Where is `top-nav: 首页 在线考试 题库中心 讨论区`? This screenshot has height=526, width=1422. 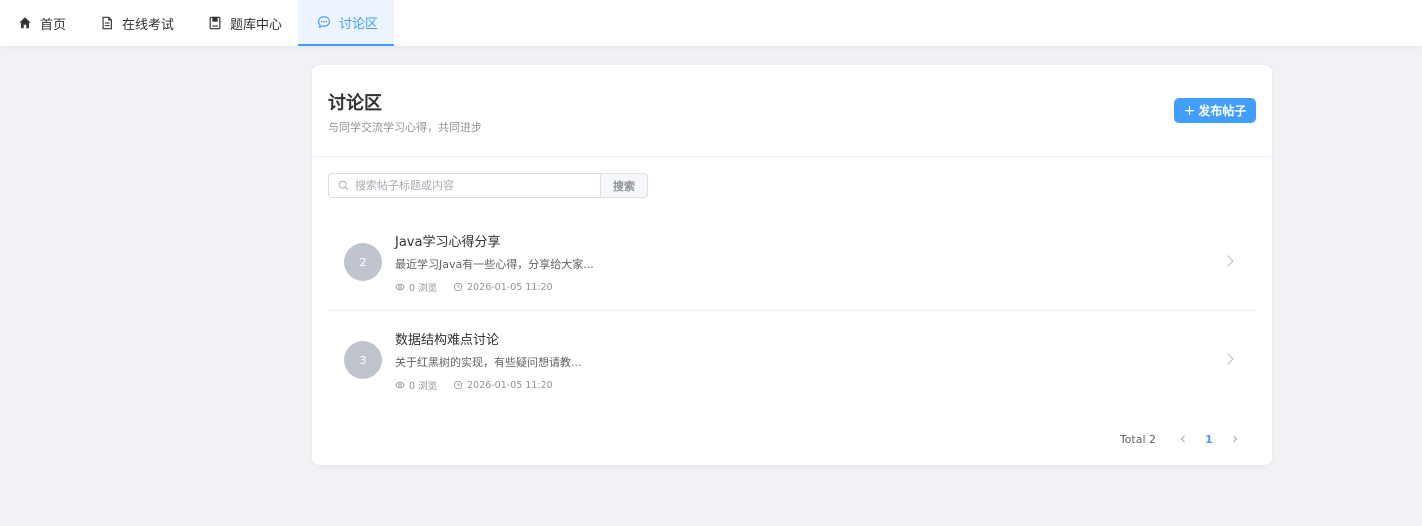
top-nav: 首页 在线考试 题库中心 讨论区 is located at coordinates (711, 23).